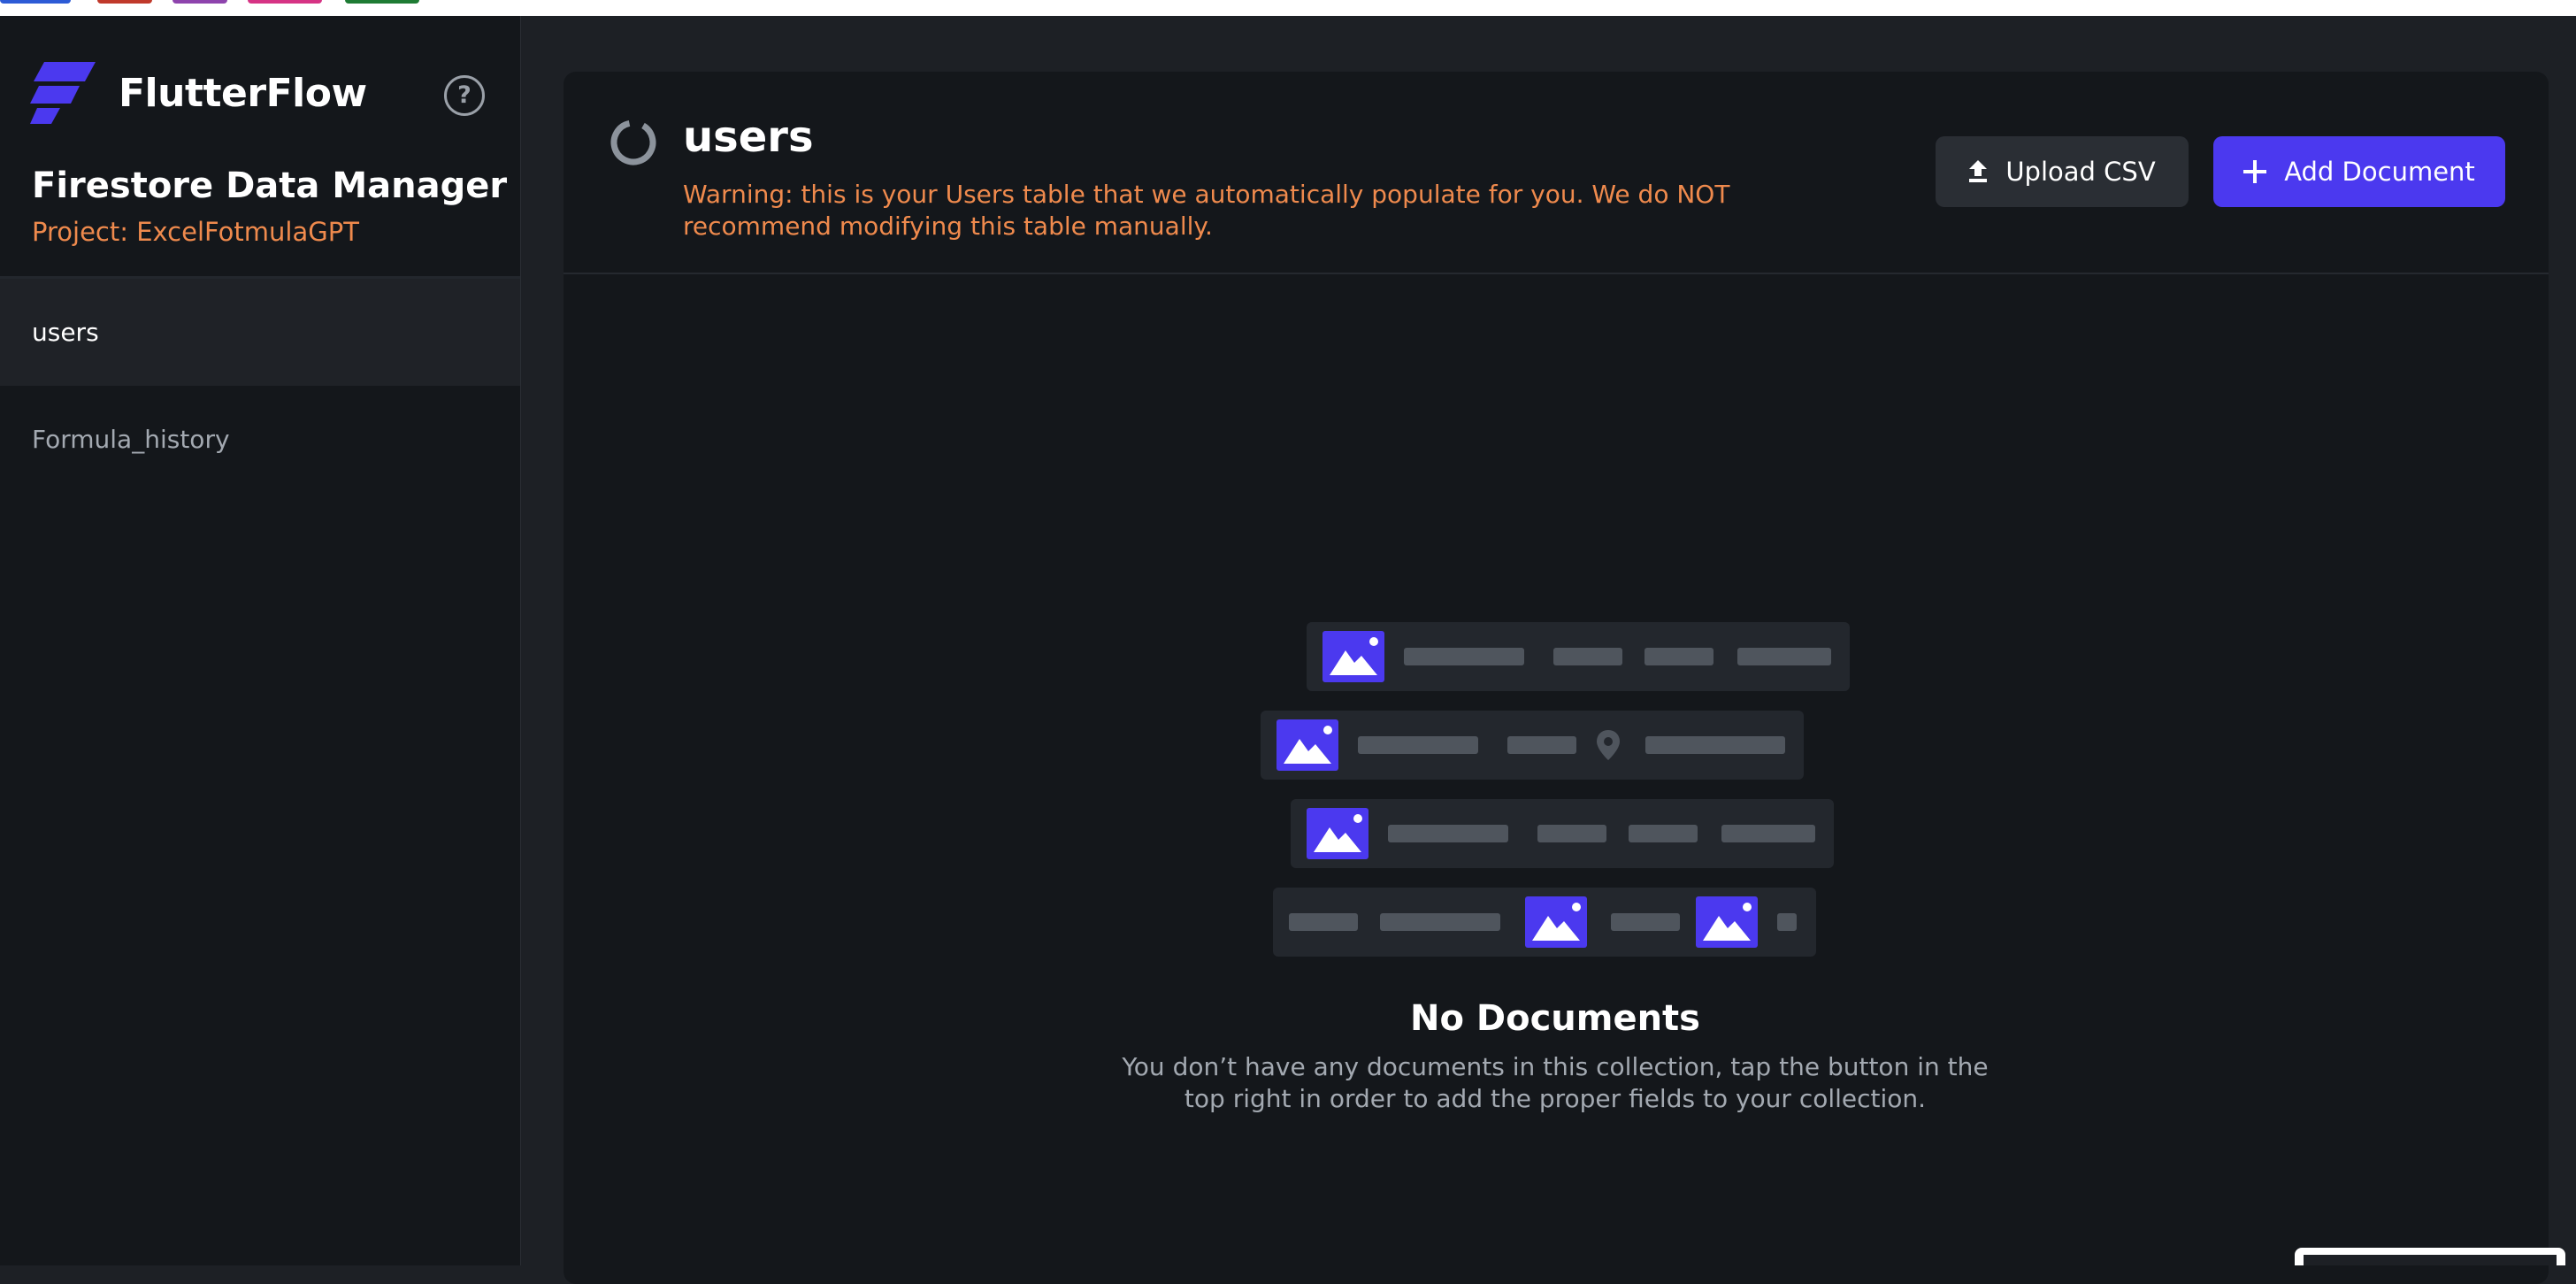 This screenshot has width=2576, height=1284. I want to click on plus-icon, so click(2255, 172).